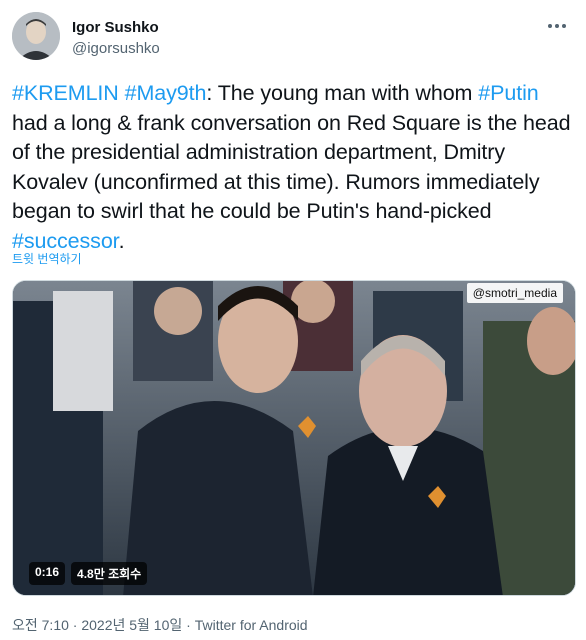 This screenshot has height=640, width=586. I want to click on author-display-name: Igor Sushko, so click(115, 27).